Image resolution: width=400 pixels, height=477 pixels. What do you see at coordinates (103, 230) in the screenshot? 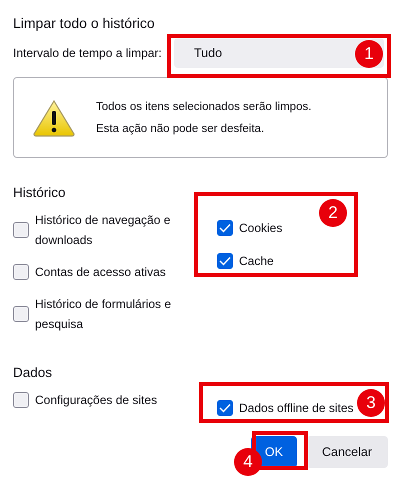
I see `checkbox-label: Histórico de navegação e downloads` at bounding box center [103, 230].